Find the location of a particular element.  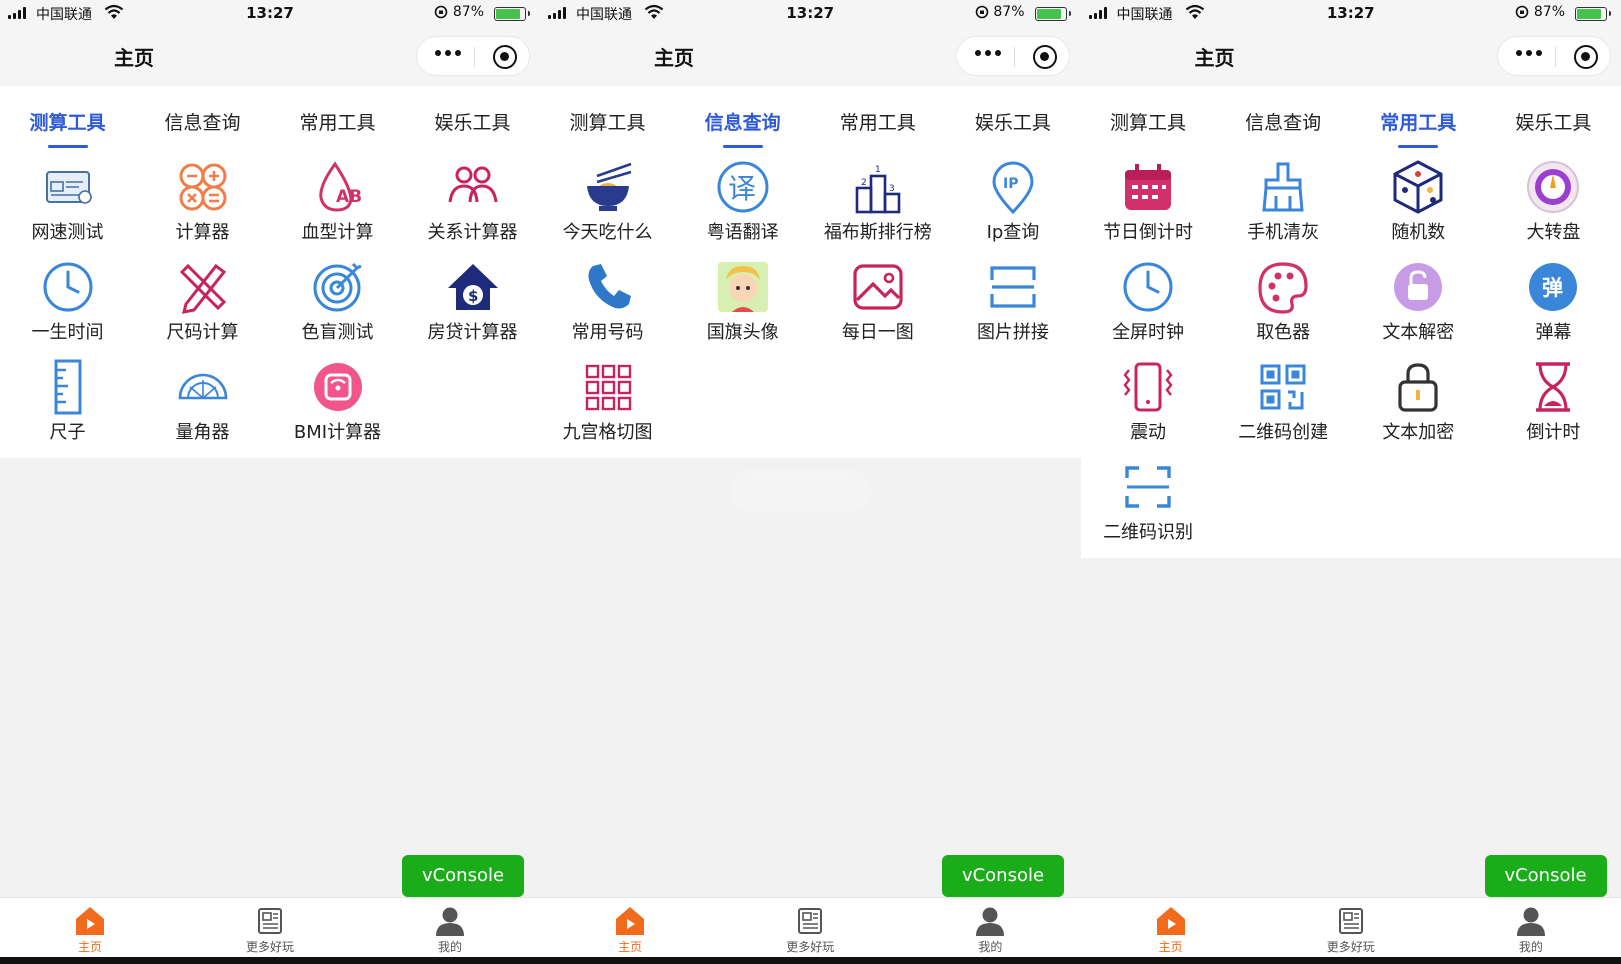

hourglass-icon is located at coordinates (1553, 387).